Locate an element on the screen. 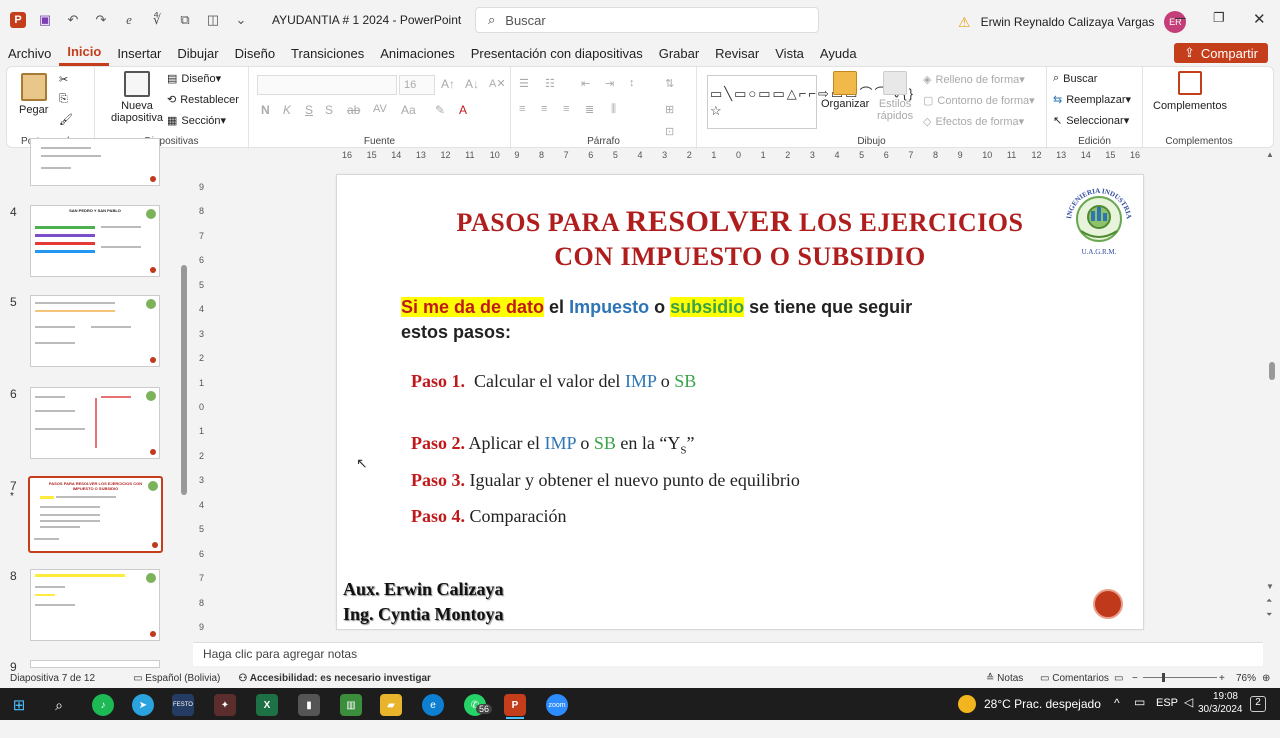 This screenshot has height=738, width=1280. tab-insertar: Insertar is located at coordinates (139, 53).